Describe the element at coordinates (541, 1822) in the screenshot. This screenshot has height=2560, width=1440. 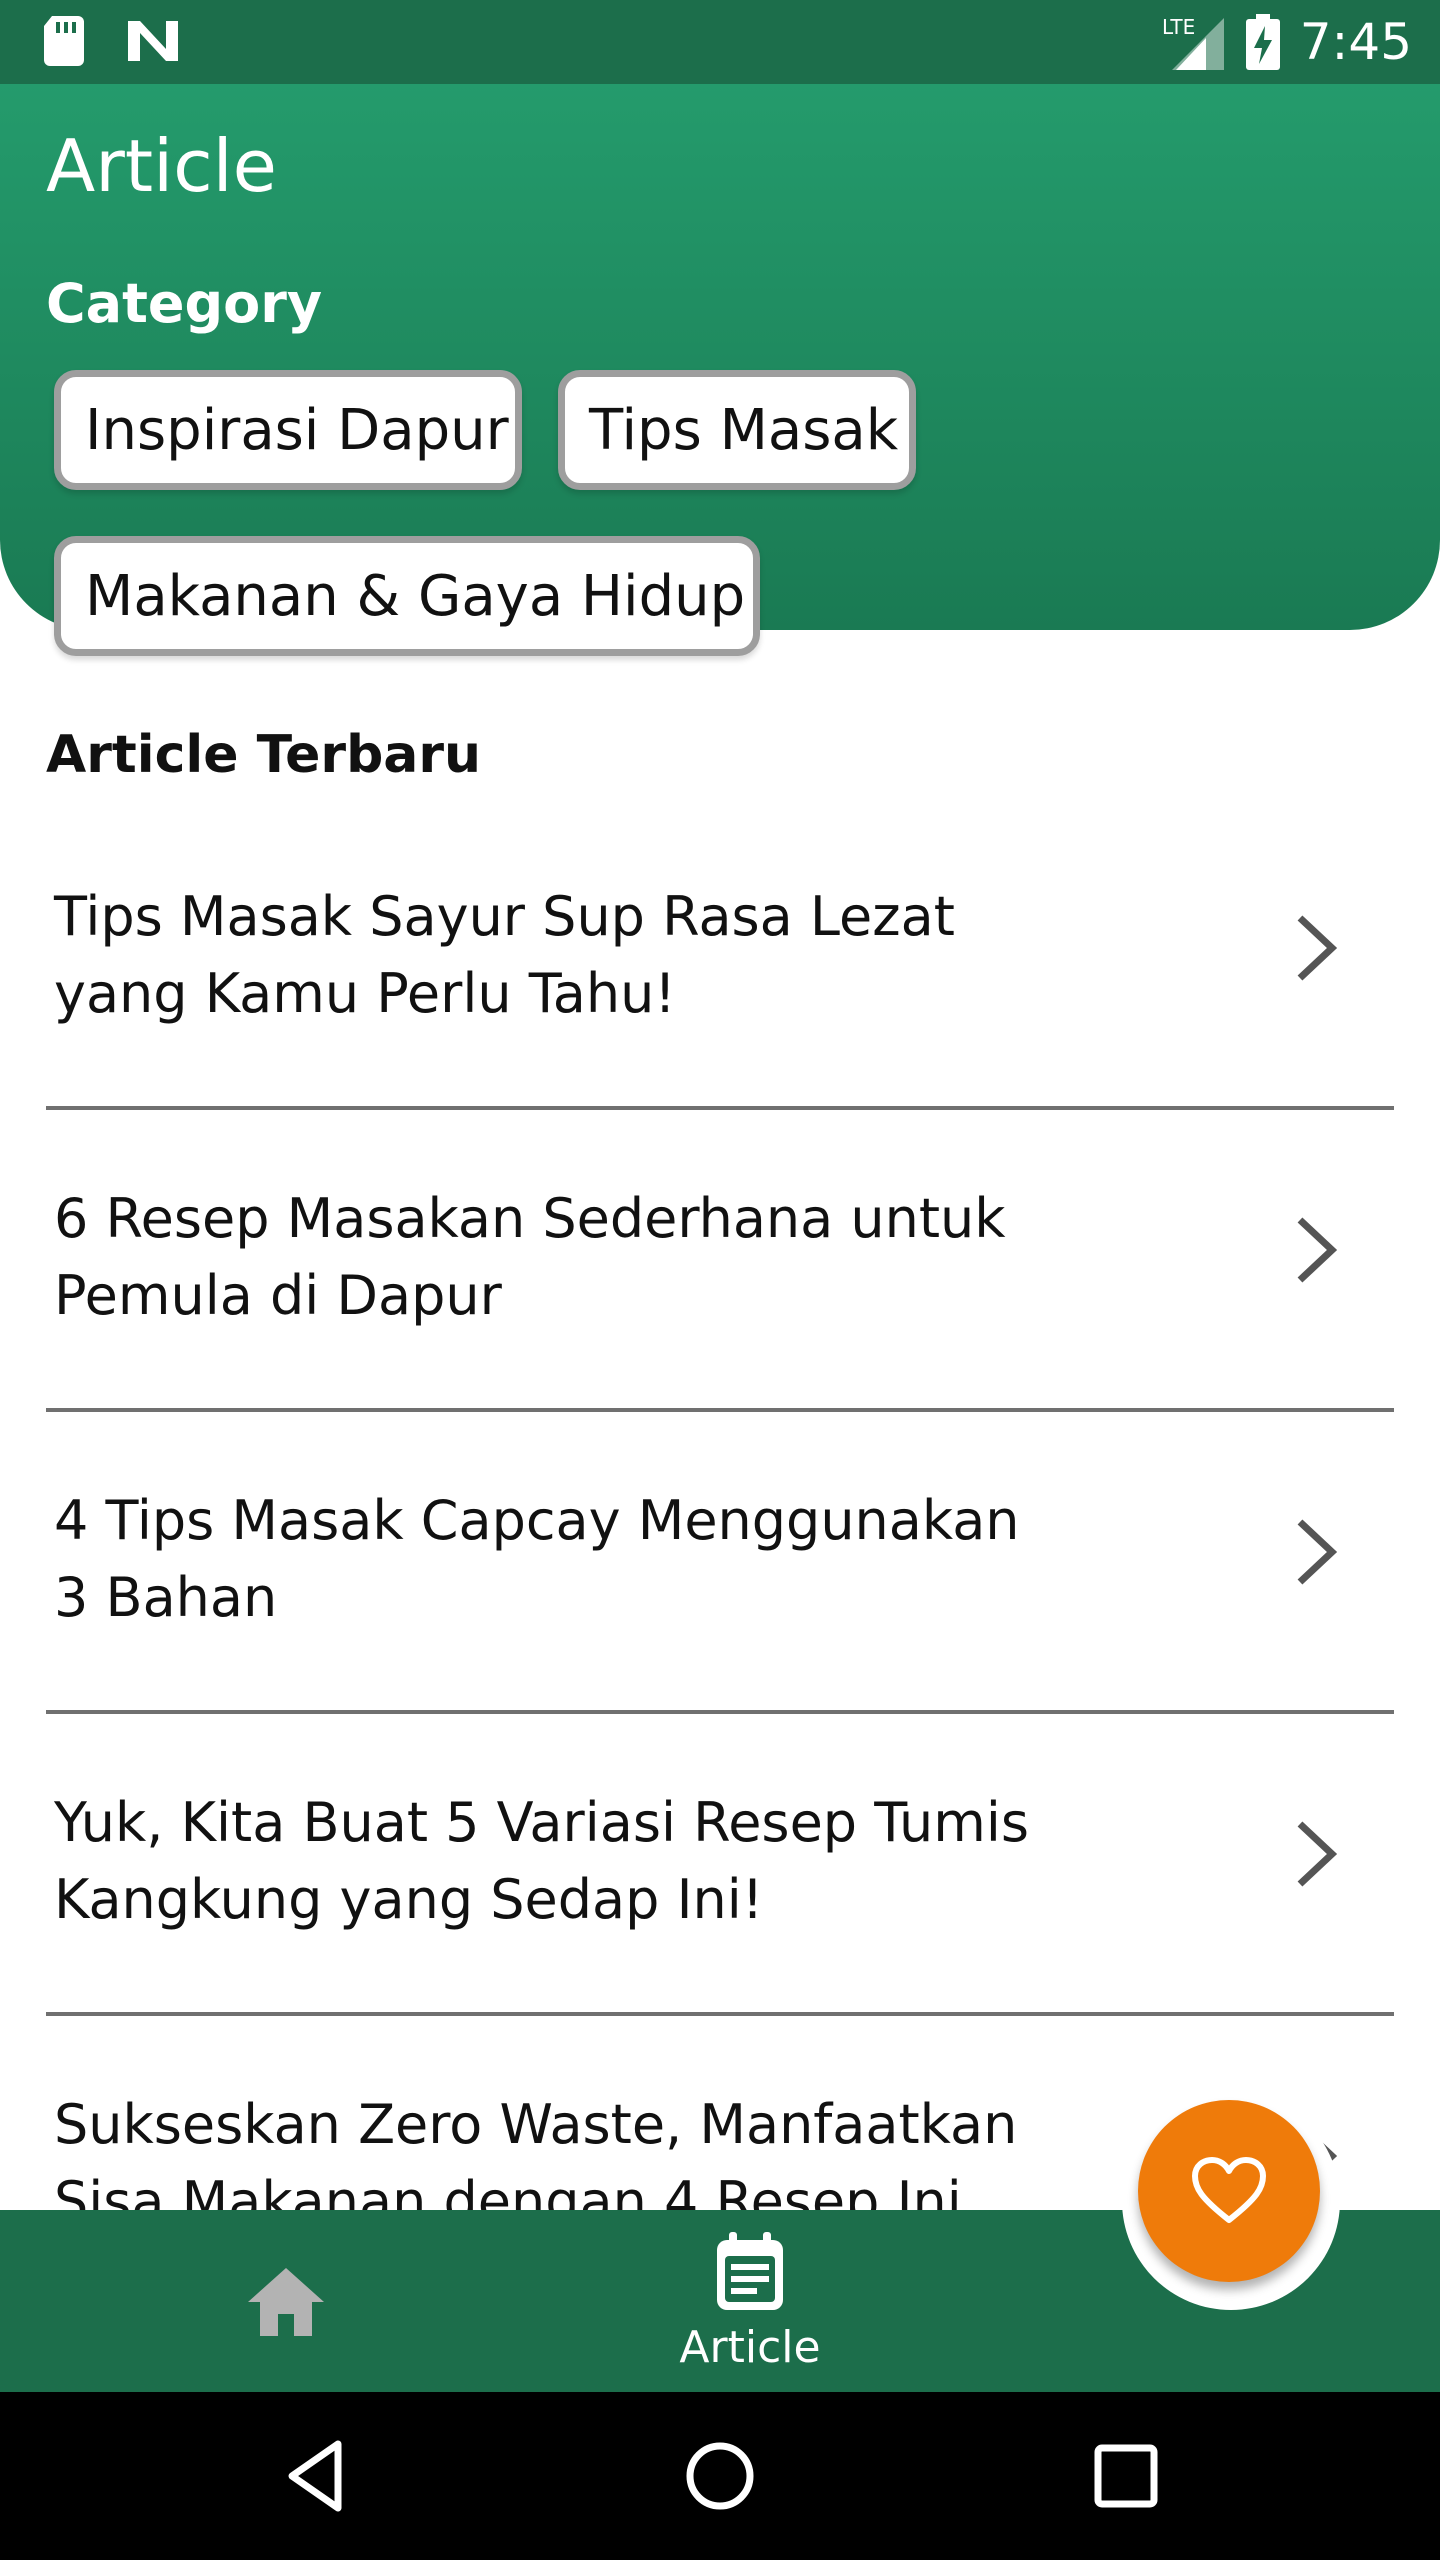
I see `article-title-line: Yuk, Kita Buat 5 Variasi Resep Tumis` at that location.